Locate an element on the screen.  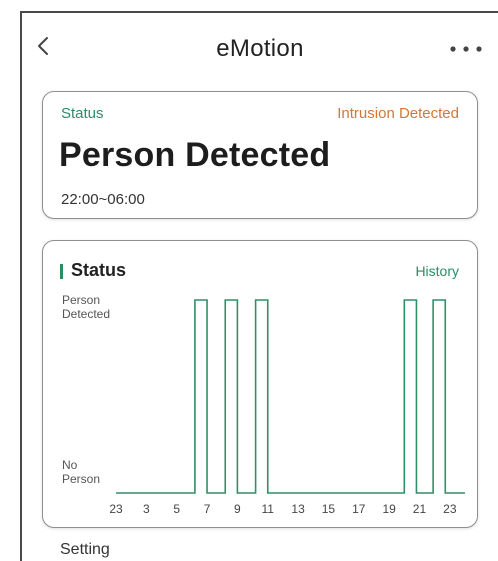
x-tick-label: 9 is located at coordinates (237, 509).